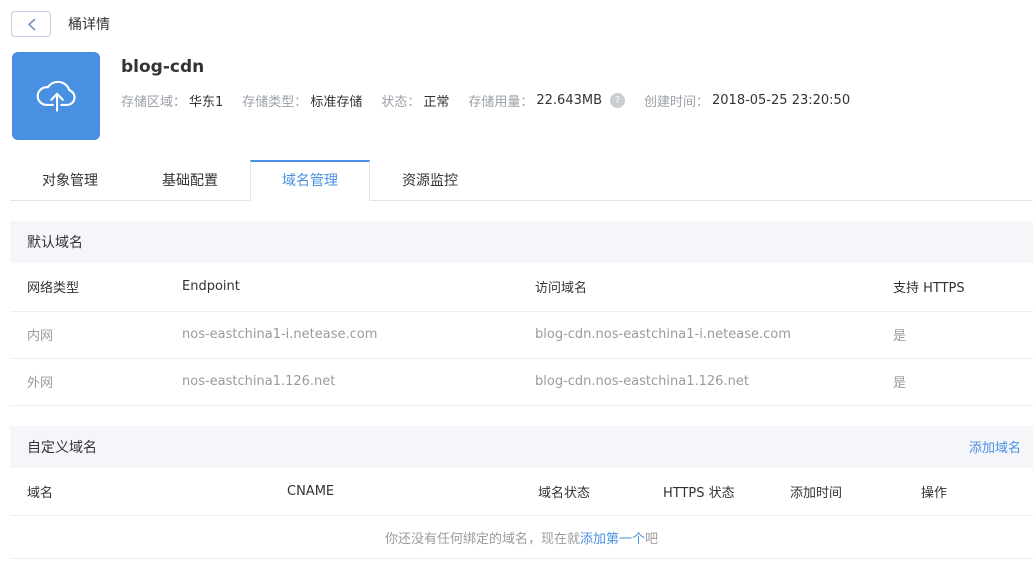  I want to click on tab-bar: 对象管理 基础配置 域名管理 资源监控, so click(521, 180).